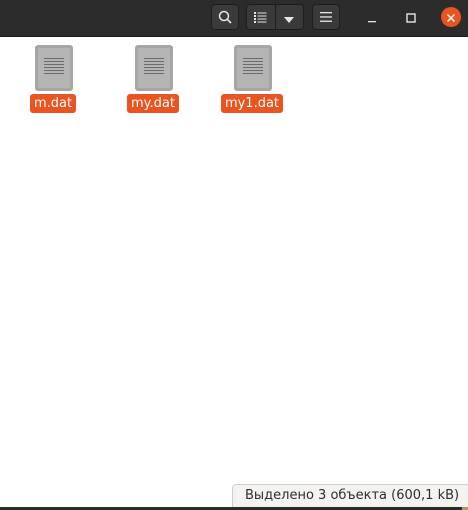  What do you see at coordinates (252, 103) in the screenshot?
I see `file-name: my1.dat` at bounding box center [252, 103].